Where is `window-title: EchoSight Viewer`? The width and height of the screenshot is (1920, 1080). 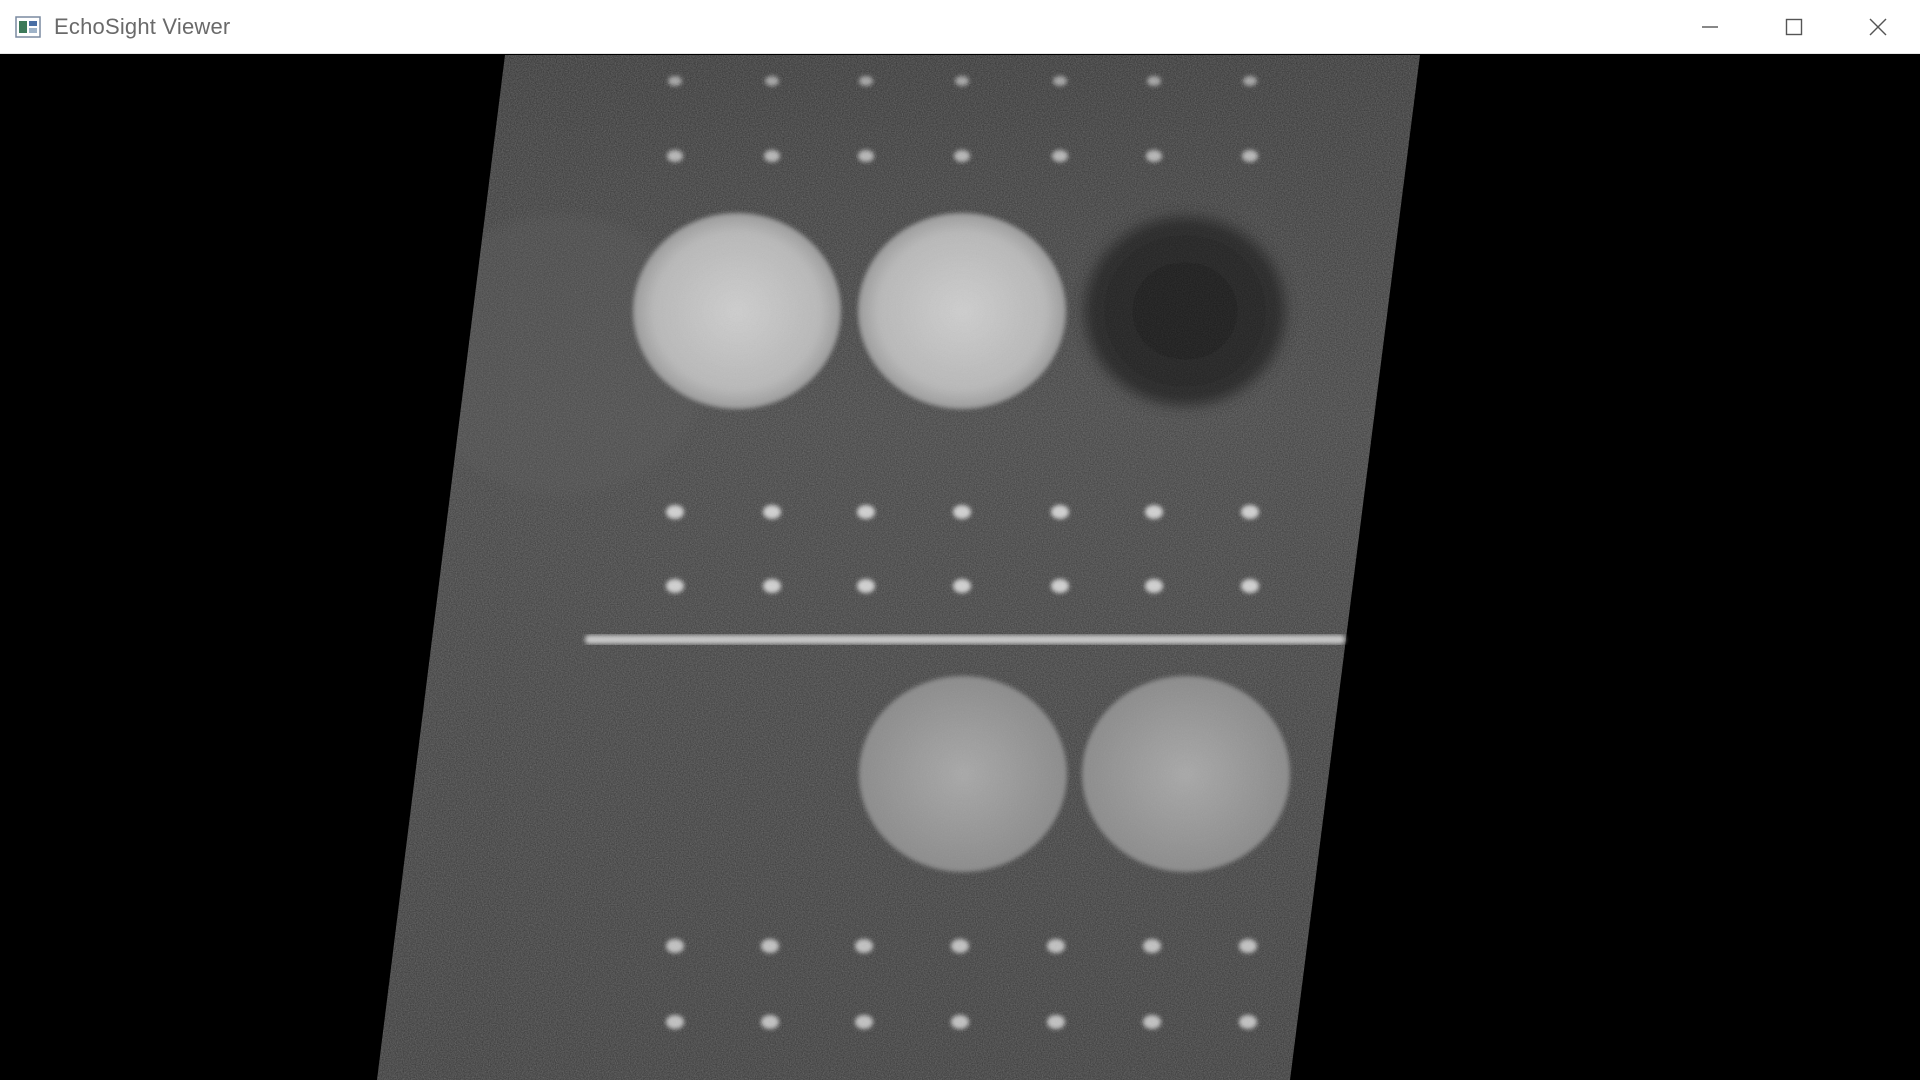 window-title: EchoSight Viewer is located at coordinates (142, 26).